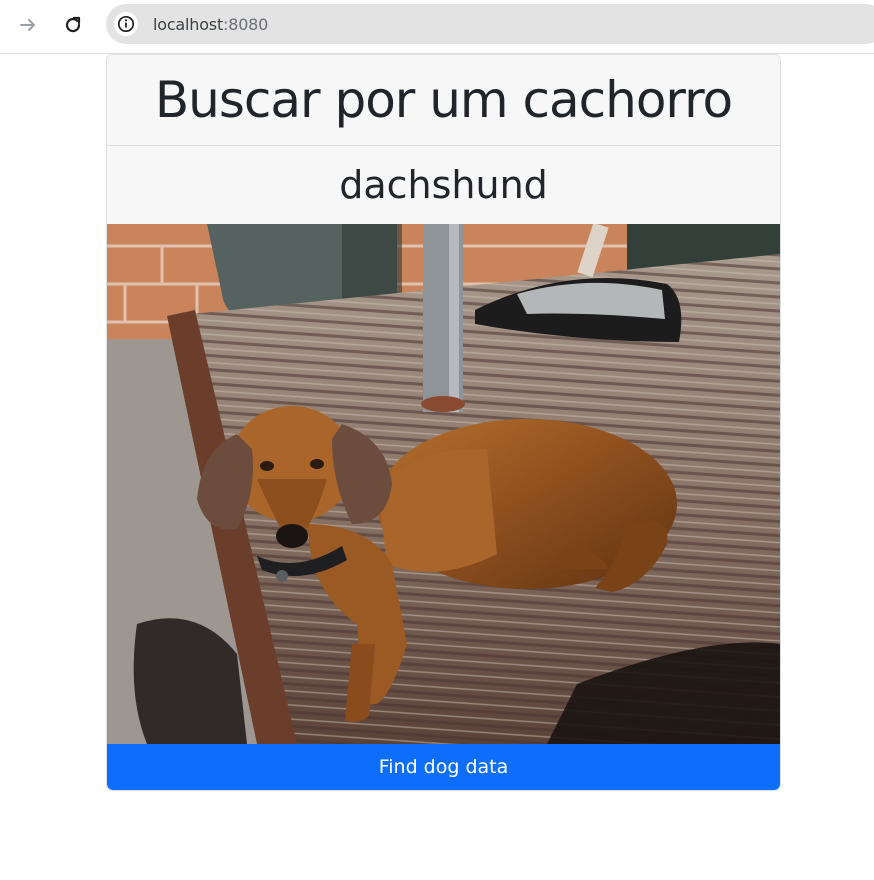 The width and height of the screenshot is (874, 880). Describe the element at coordinates (490, 24) in the screenshot. I see `address-bar: localhost:8080` at that location.